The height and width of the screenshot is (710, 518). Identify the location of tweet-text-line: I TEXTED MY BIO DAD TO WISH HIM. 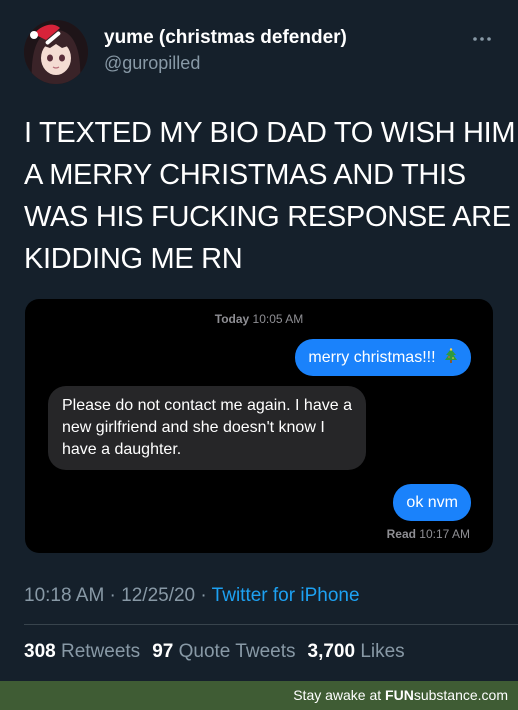
(270, 133).